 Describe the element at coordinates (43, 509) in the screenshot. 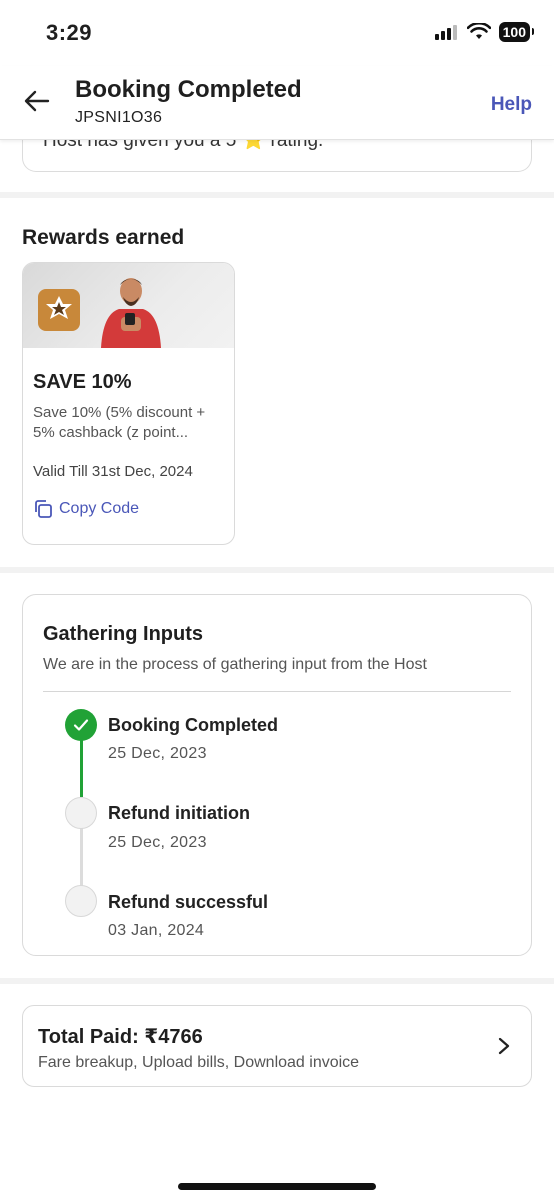

I see `copy-icon` at that location.